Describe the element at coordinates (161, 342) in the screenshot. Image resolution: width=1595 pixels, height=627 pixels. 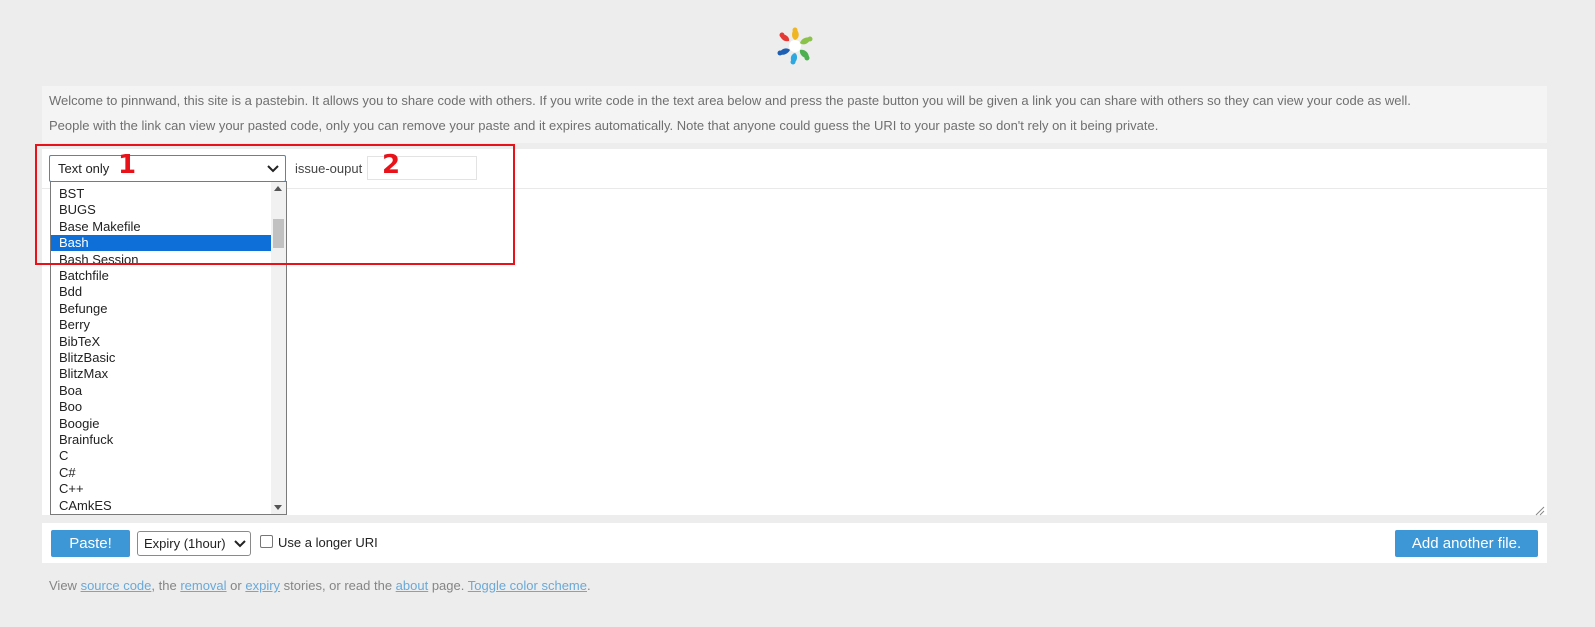
I see `dropdown-option: BibTeX` at that location.